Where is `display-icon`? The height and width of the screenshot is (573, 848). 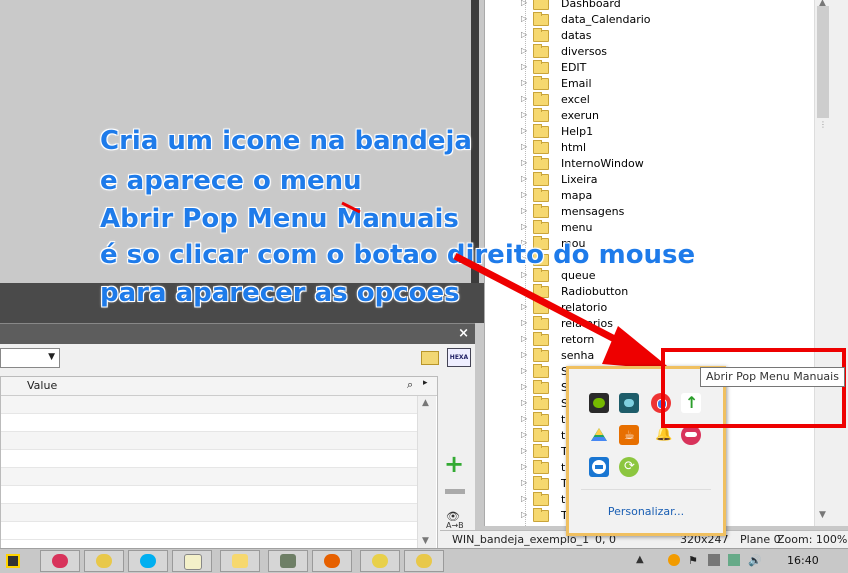 display-icon is located at coordinates (629, 403).